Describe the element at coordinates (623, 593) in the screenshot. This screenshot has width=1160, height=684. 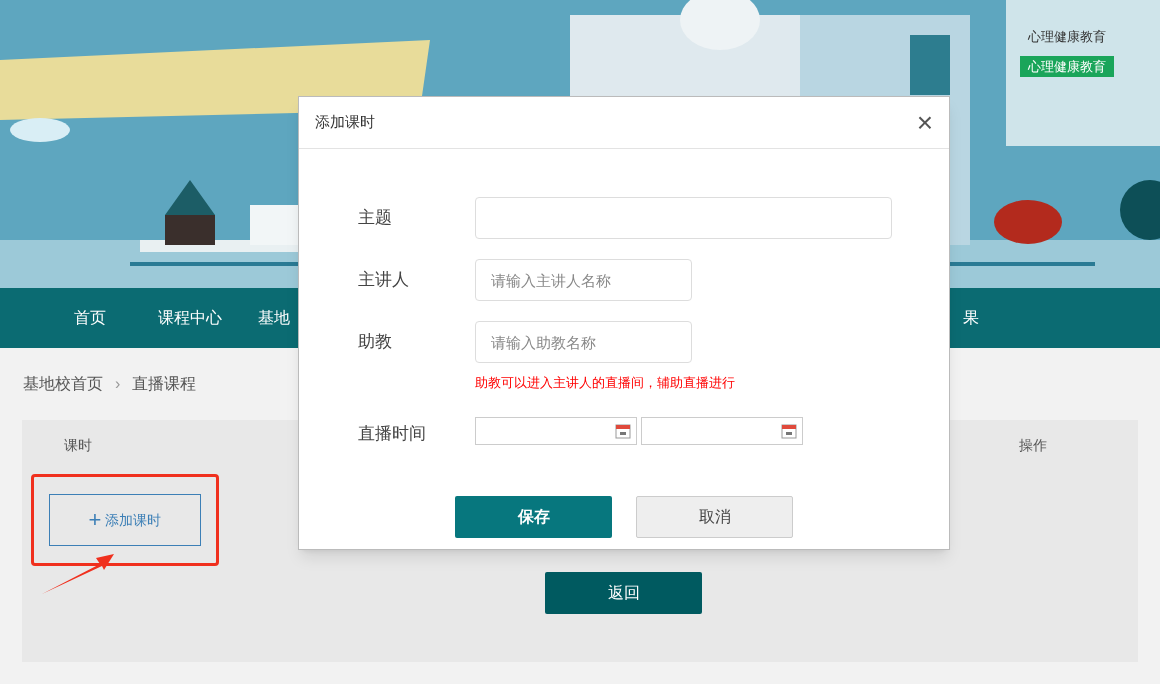
I see `back-button: 返回` at that location.